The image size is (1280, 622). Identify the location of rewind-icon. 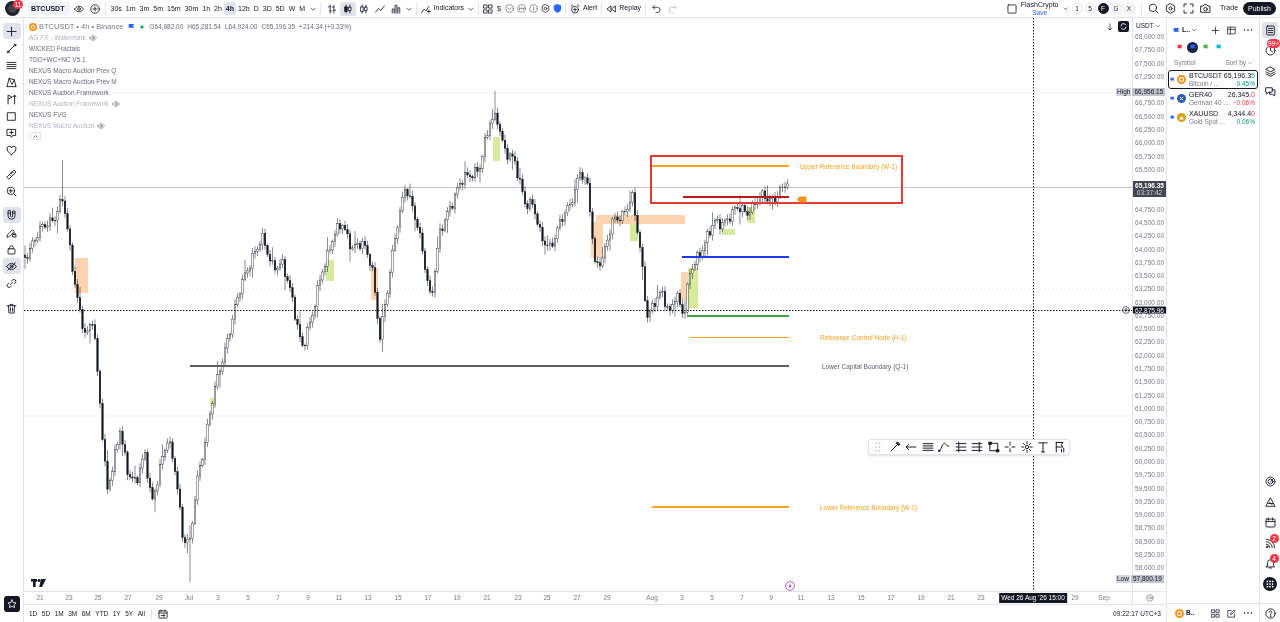
(611, 8).